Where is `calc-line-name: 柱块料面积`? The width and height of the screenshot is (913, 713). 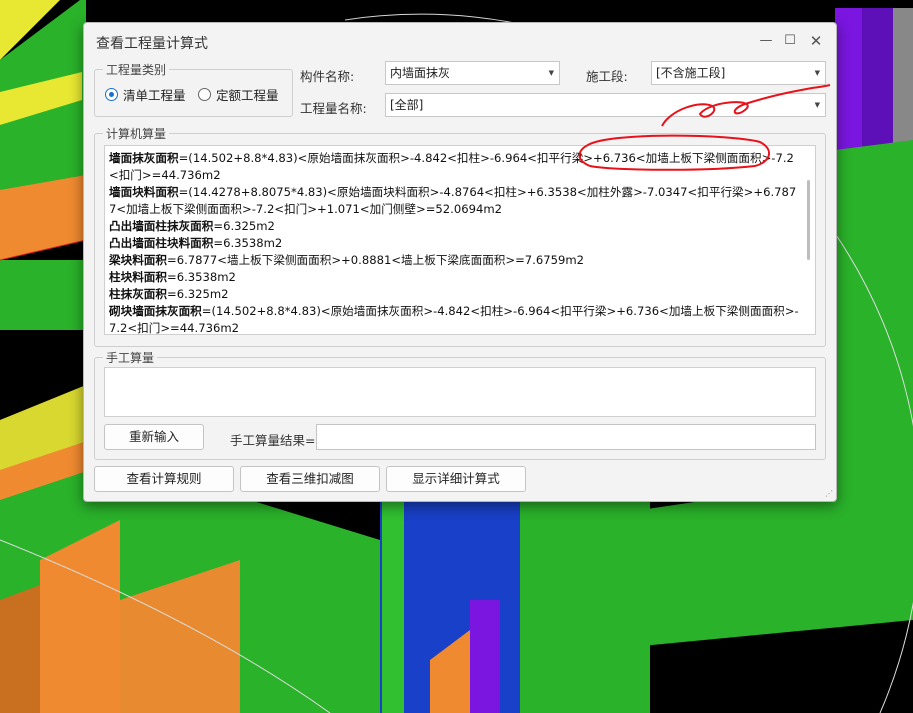
calc-line-name: 柱块料面积 is located at coordinates (138, 277).